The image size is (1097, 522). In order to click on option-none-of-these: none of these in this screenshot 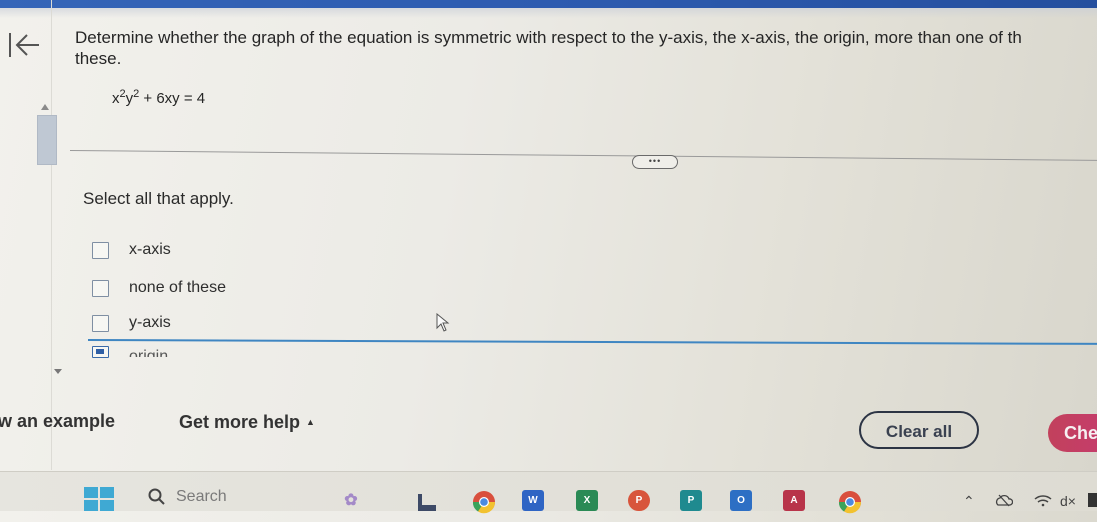, I will do `click(159, 288)`.